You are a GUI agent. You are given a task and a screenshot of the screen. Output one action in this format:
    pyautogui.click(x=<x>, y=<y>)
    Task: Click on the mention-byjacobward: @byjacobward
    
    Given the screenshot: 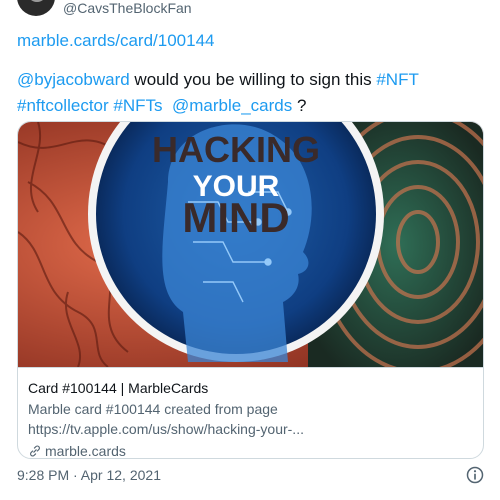 What is the action you would take?
    pyautogui.click(x=73, y=79)
    